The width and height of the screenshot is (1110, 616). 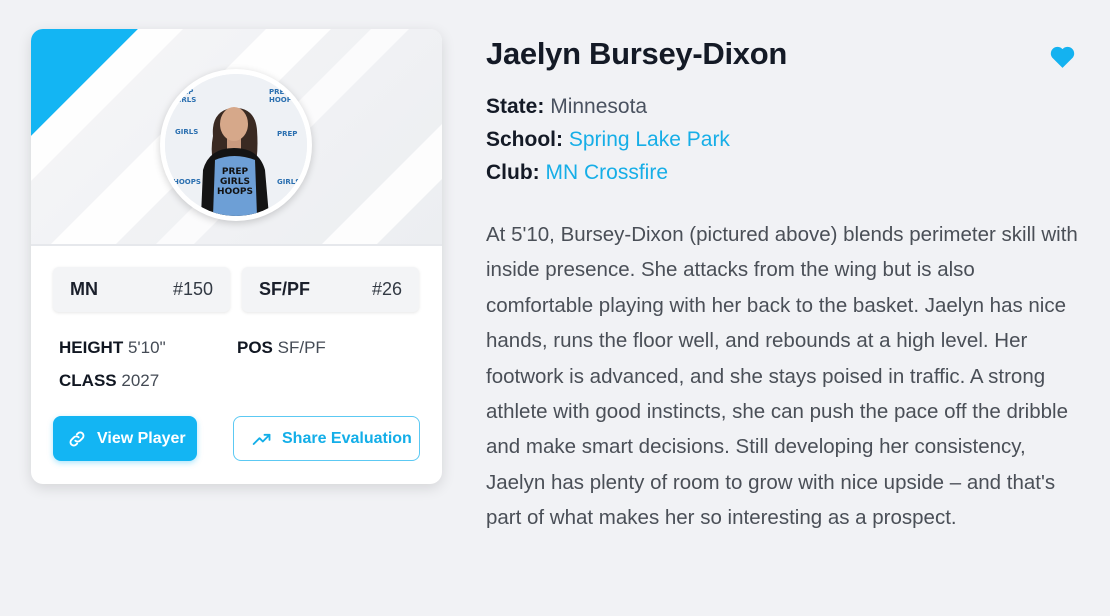 I want to click on school-link: Spring Lake Park, so click(x=649, y=139).